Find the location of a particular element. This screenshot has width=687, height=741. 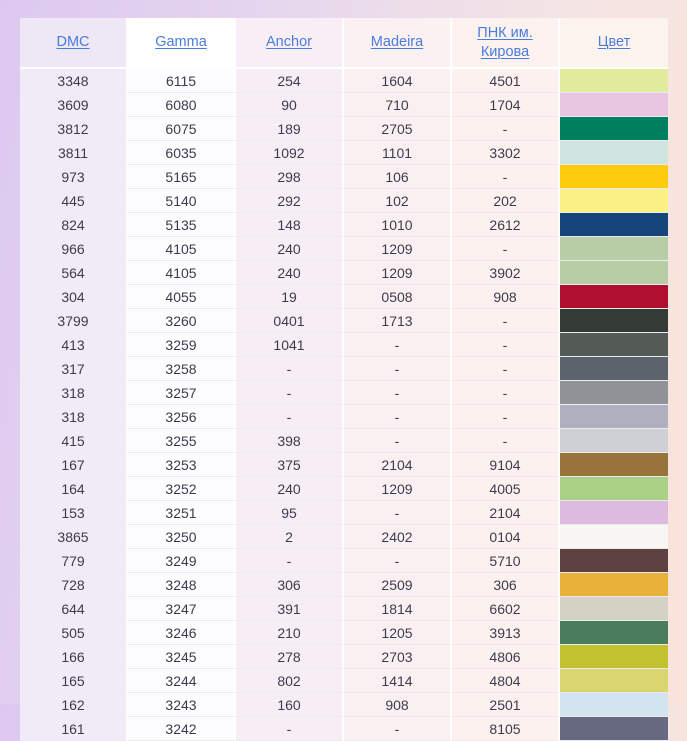

column-header-dmc: DMC is located at coordinates (74, 43).